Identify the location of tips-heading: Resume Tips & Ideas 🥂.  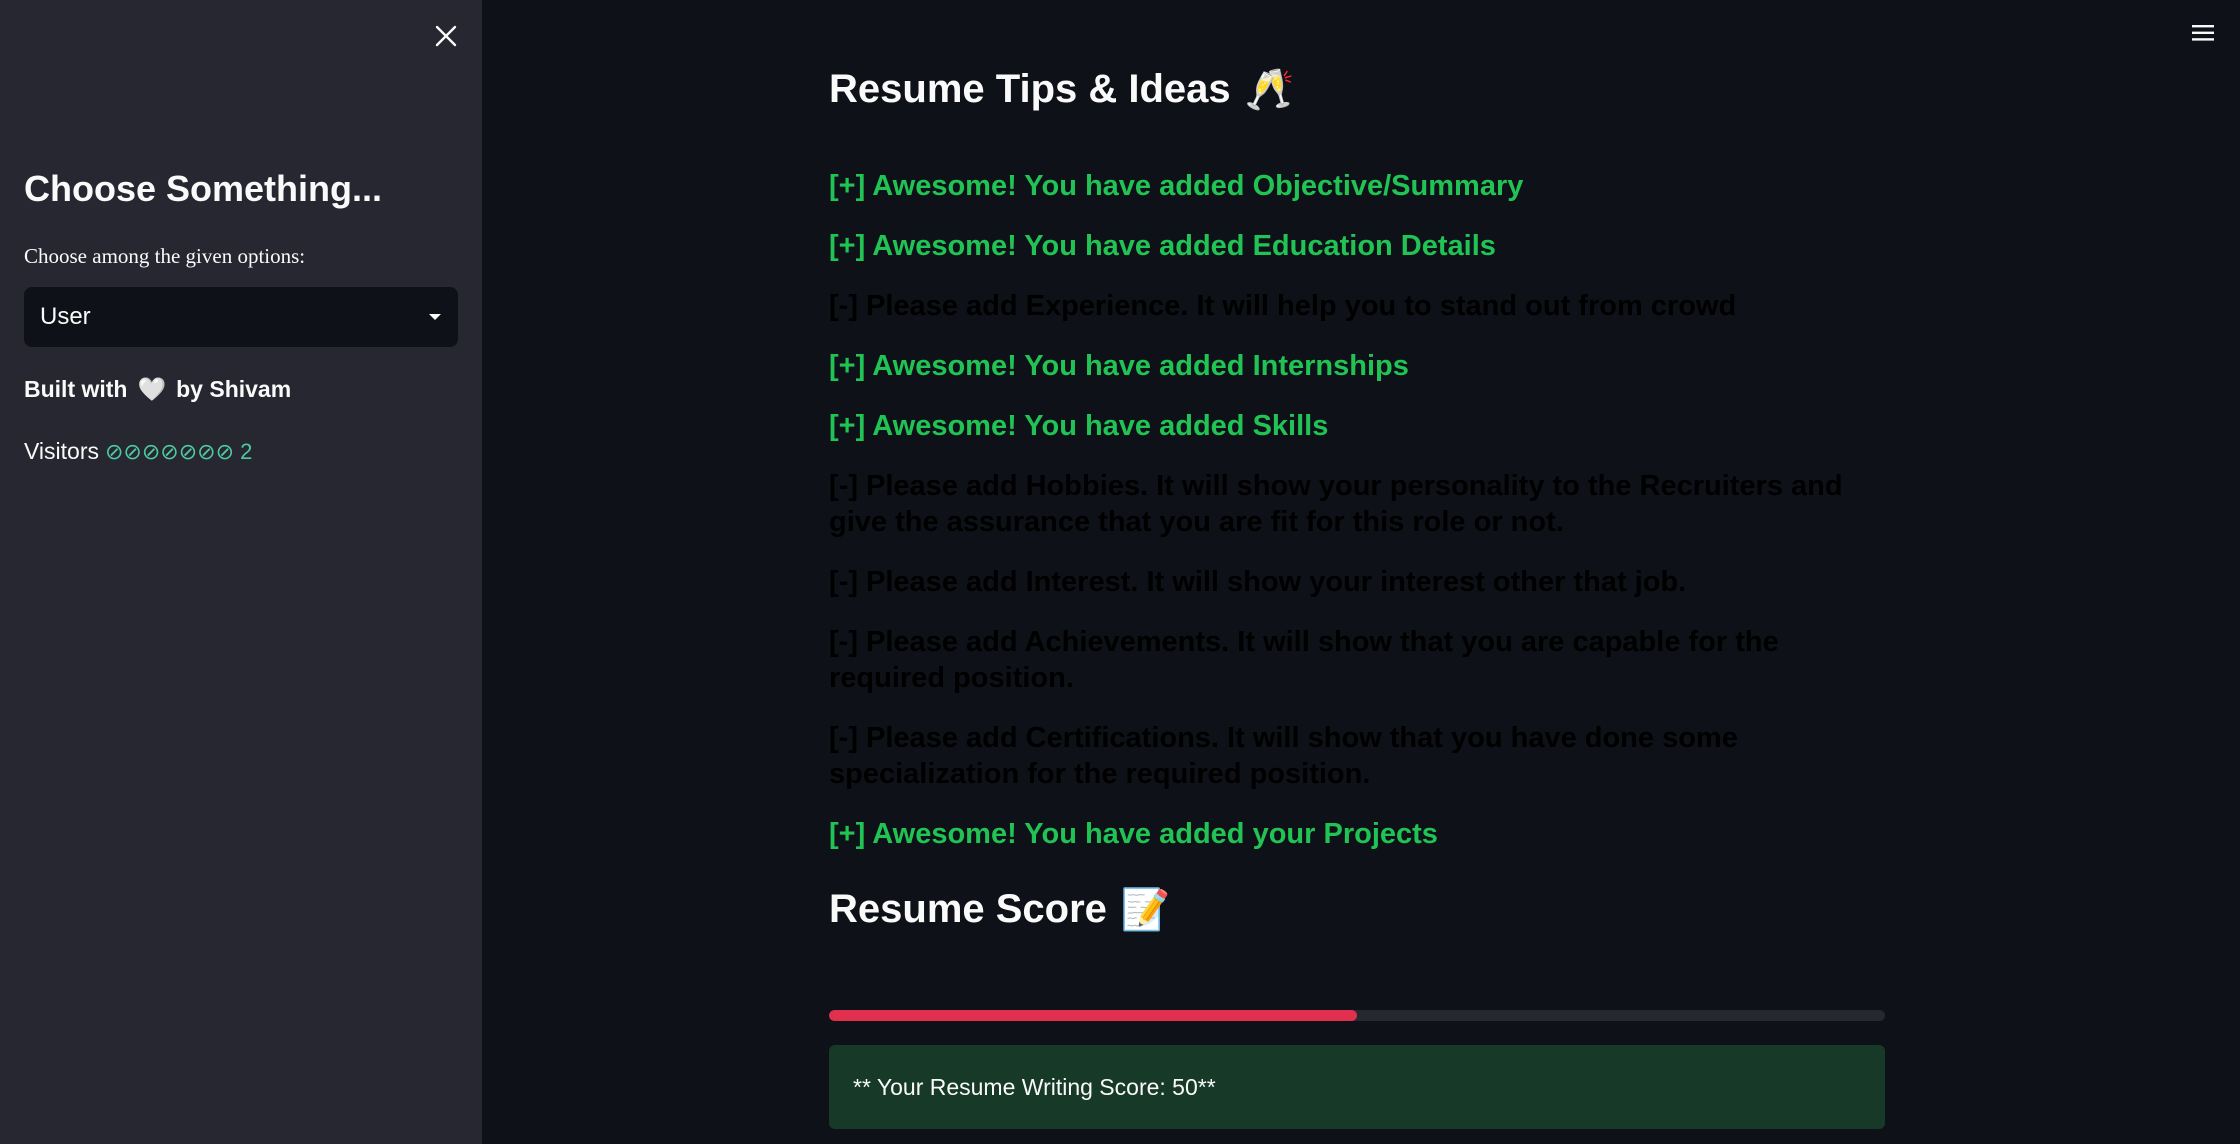
(1061, 89).